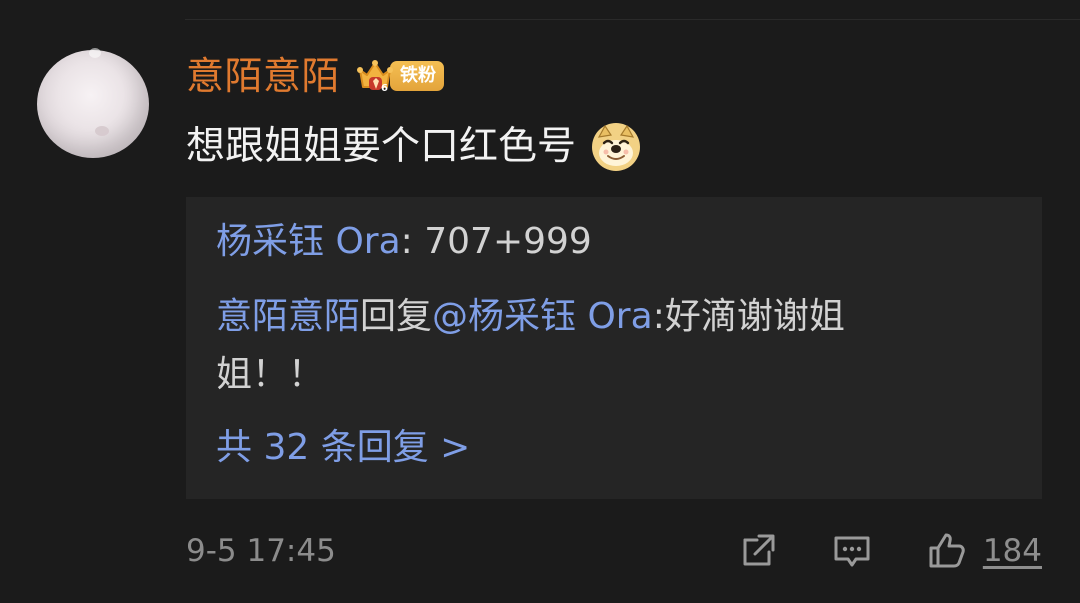 The width and height of the screenshot is (1080, 603). What do you see at coordinates (93, 103) in the screenshot?
I see `user-avatar` at bounding box center [93, 103].